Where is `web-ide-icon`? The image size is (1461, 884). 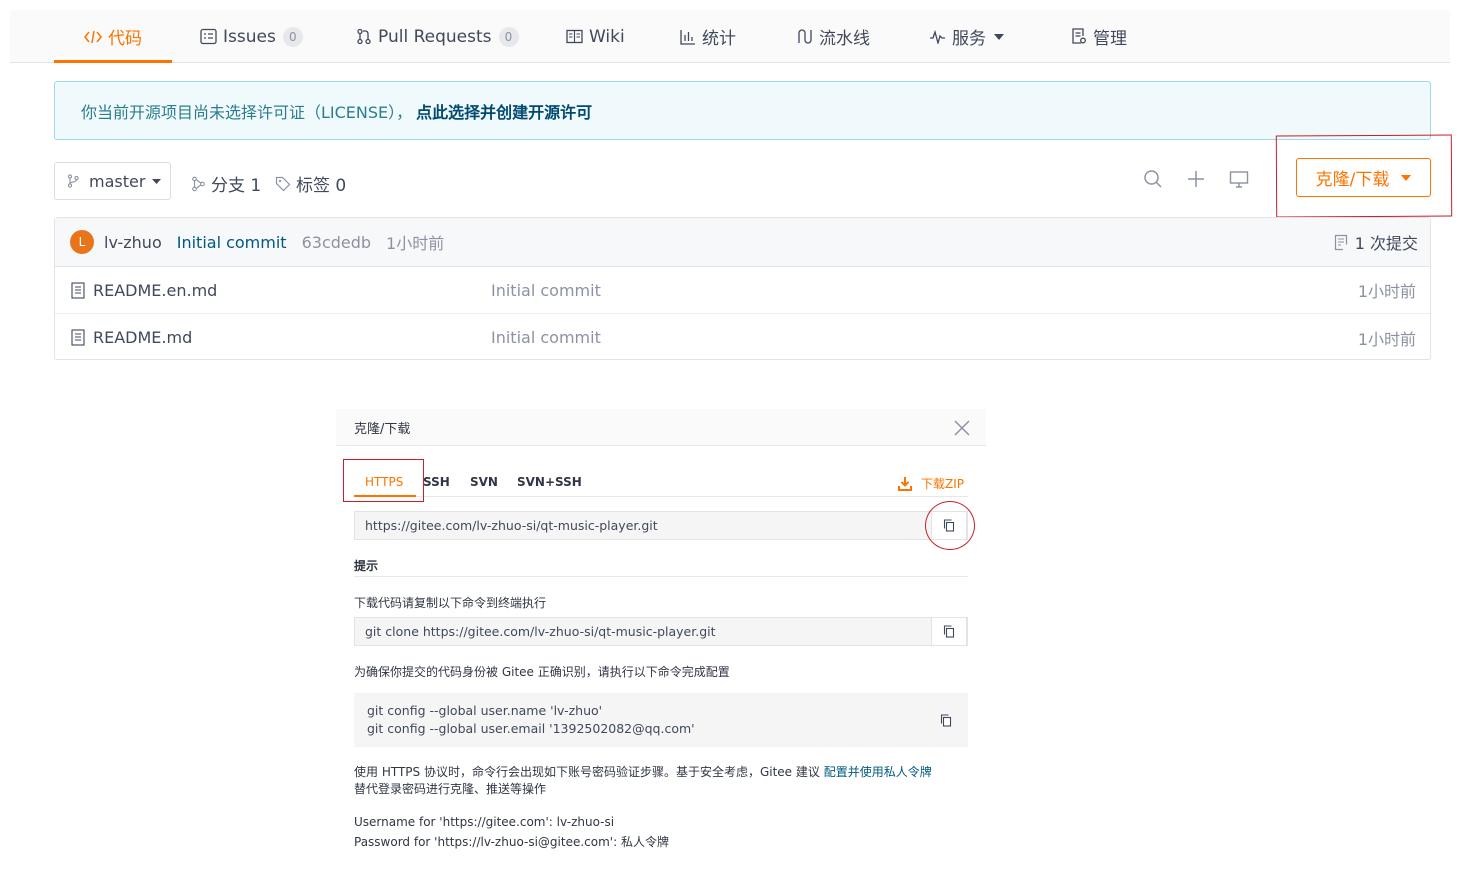
web-ide-icon is located at coordinates (1239, 179).